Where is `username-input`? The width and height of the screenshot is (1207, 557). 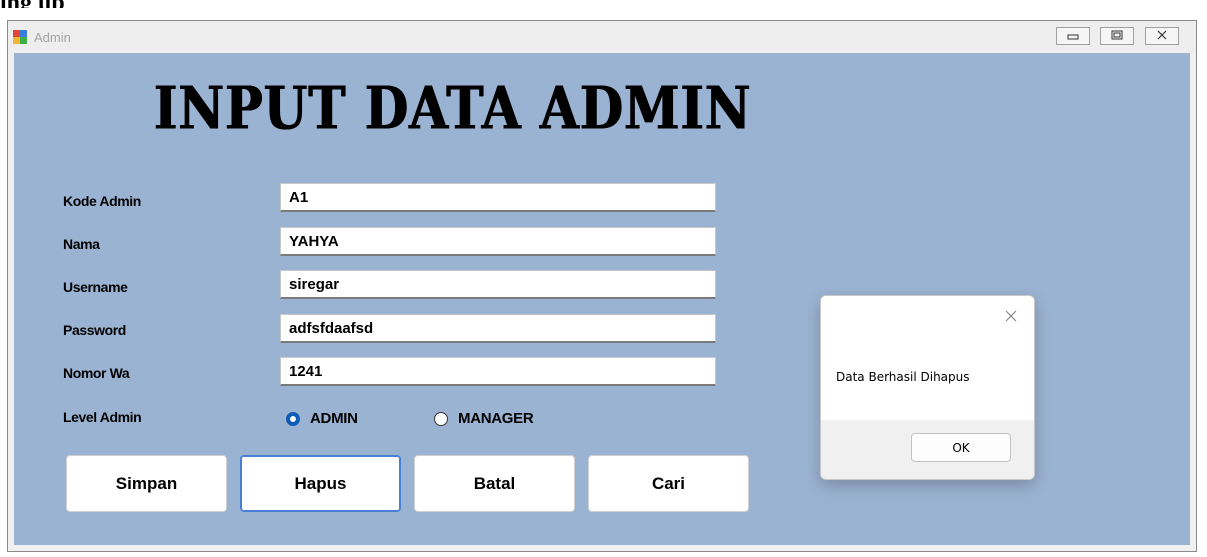
username-input is located at coordinates (498, 284).